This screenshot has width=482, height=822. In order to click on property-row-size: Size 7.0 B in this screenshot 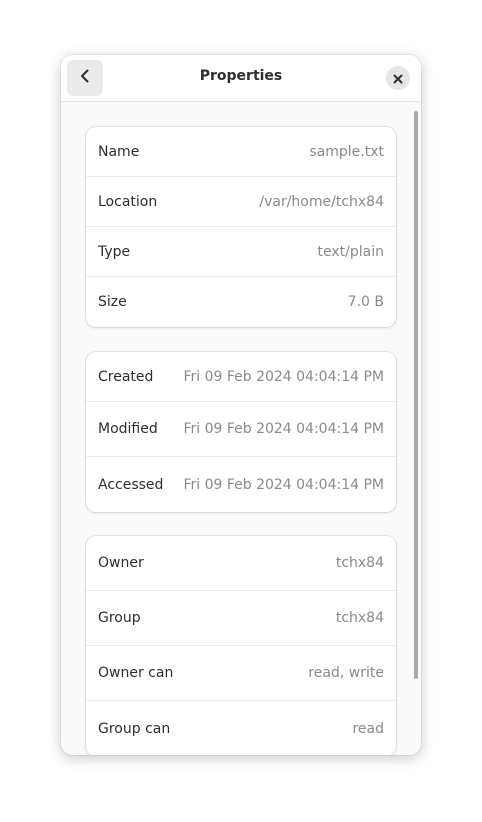, I will do `click(241, 302)`.